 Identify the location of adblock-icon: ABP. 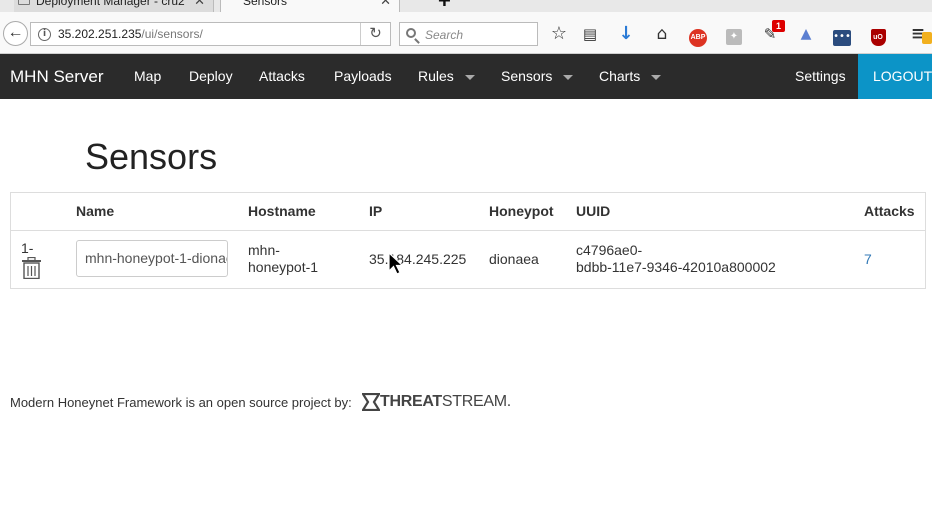
(698, 34).